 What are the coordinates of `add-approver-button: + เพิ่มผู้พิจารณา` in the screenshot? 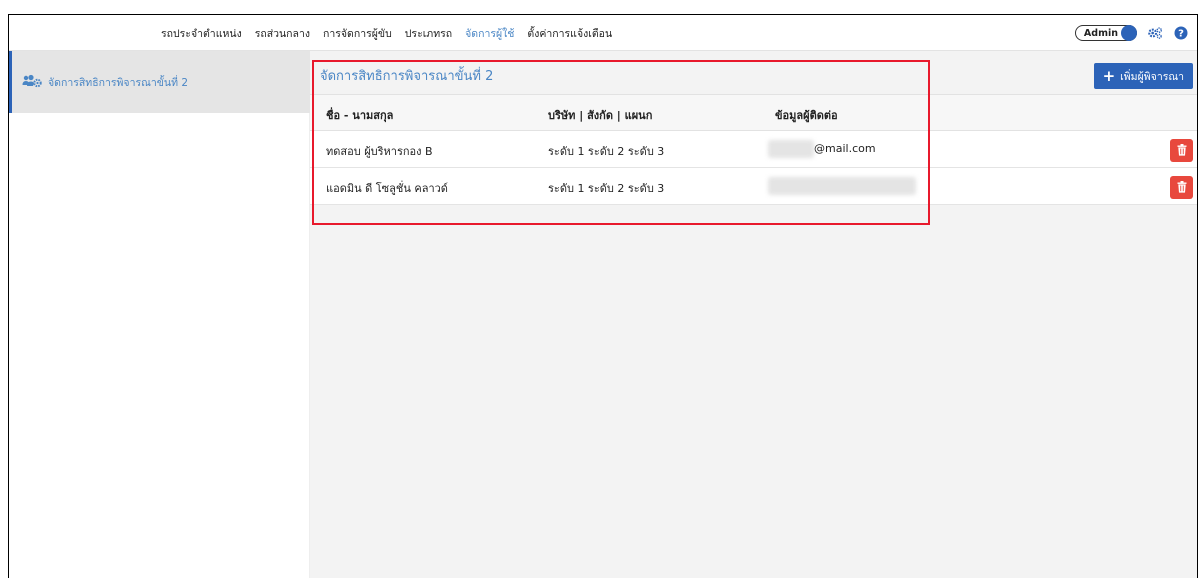 It's located at (1143, 76).